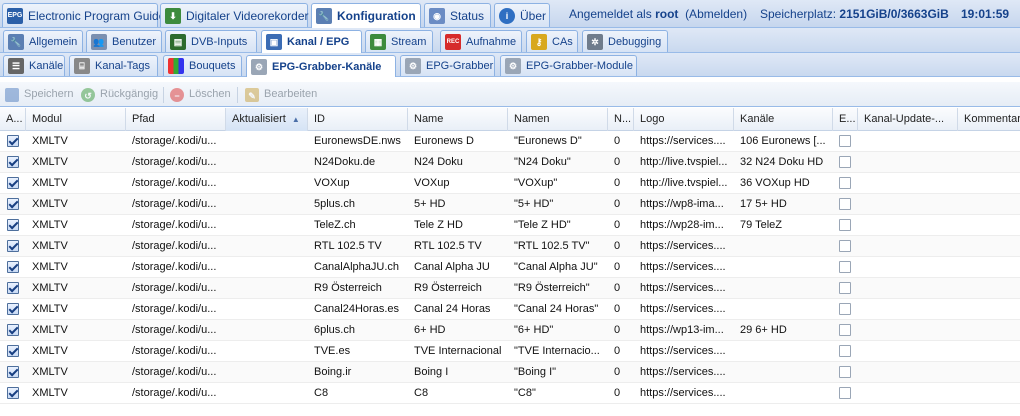 The height and width of the screenshot is (416, 1020). What do you see at coordinates (176, 119) in the screenshot?
I see `col-path: Pfad` at bounding box center [176, 119].